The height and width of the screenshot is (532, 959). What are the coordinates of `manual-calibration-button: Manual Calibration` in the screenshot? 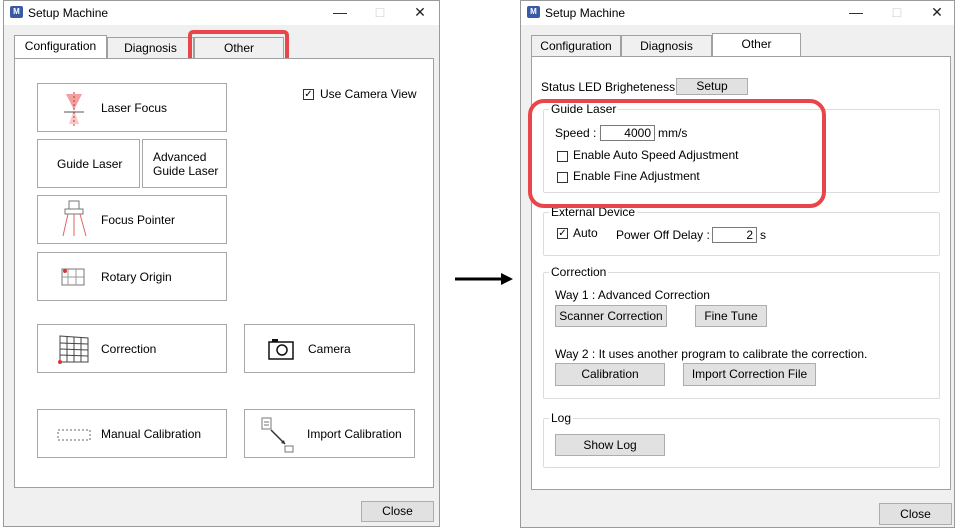 It's located at (132, 433).